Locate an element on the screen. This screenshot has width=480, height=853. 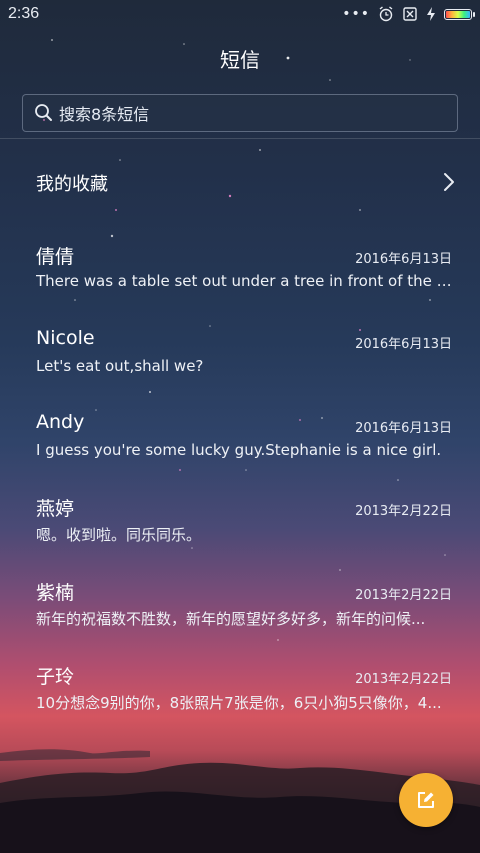
status-time: 2:36 is located at coordinates (24, 13).